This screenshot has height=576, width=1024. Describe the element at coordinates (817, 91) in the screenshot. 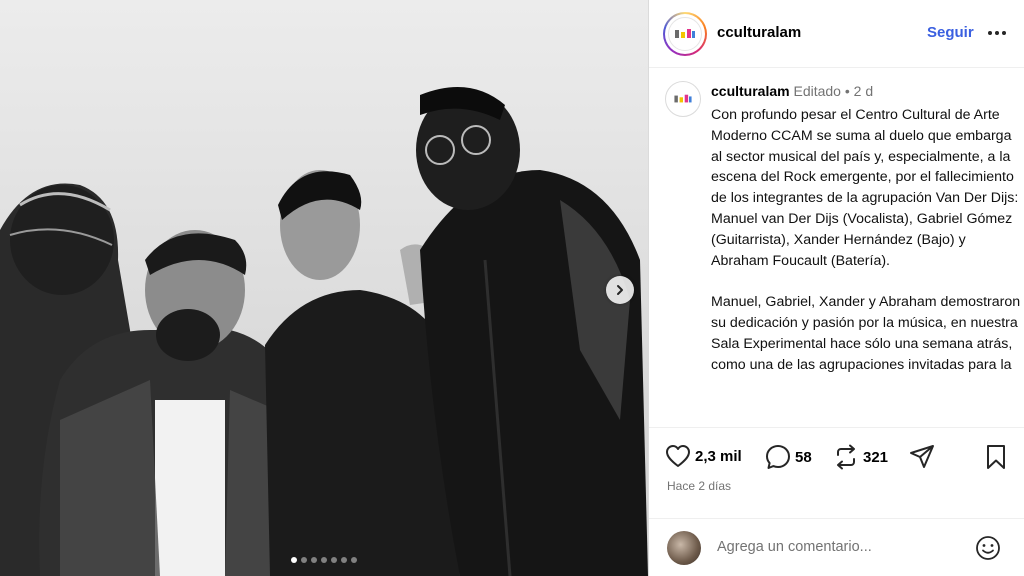

I see `edited-label: Editado` at that location.